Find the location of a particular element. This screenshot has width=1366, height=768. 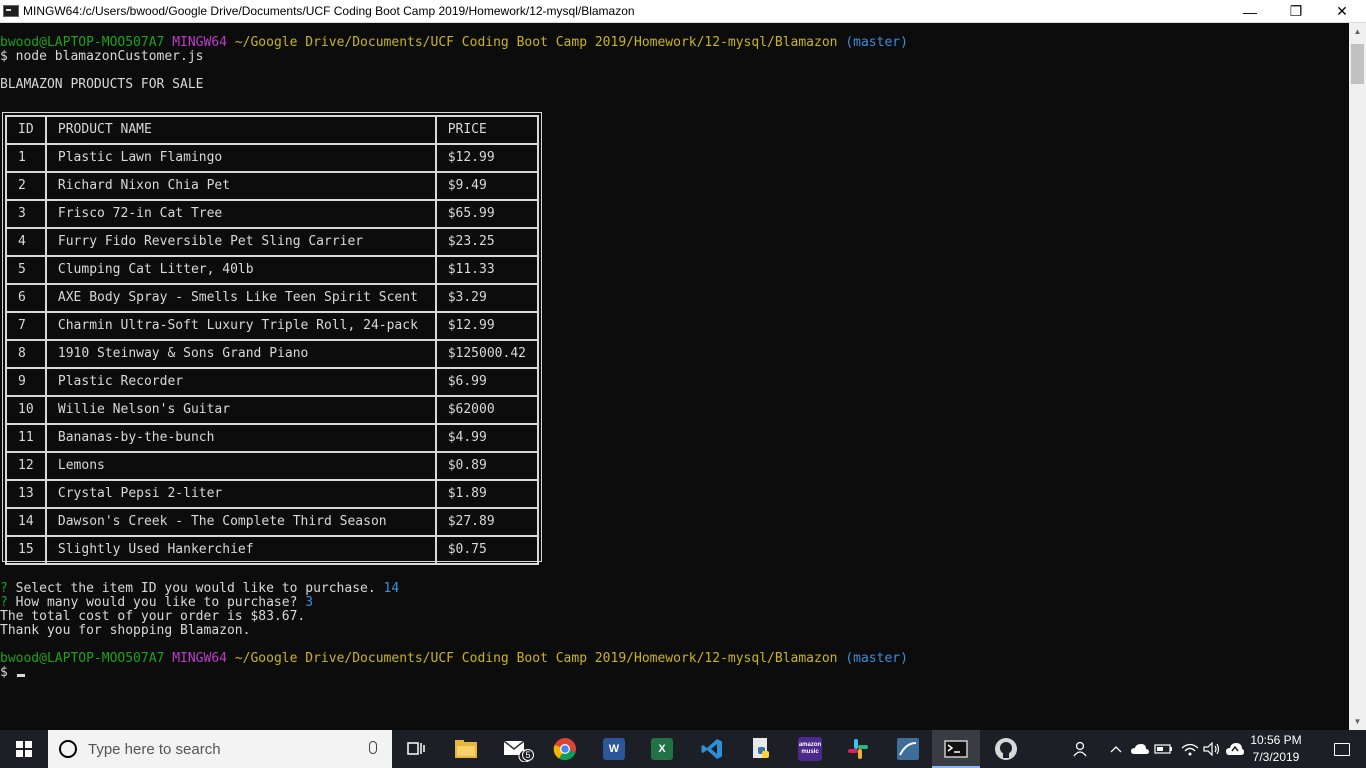

amazon-music-icon: amazon music is located at coordinates (810, 749).